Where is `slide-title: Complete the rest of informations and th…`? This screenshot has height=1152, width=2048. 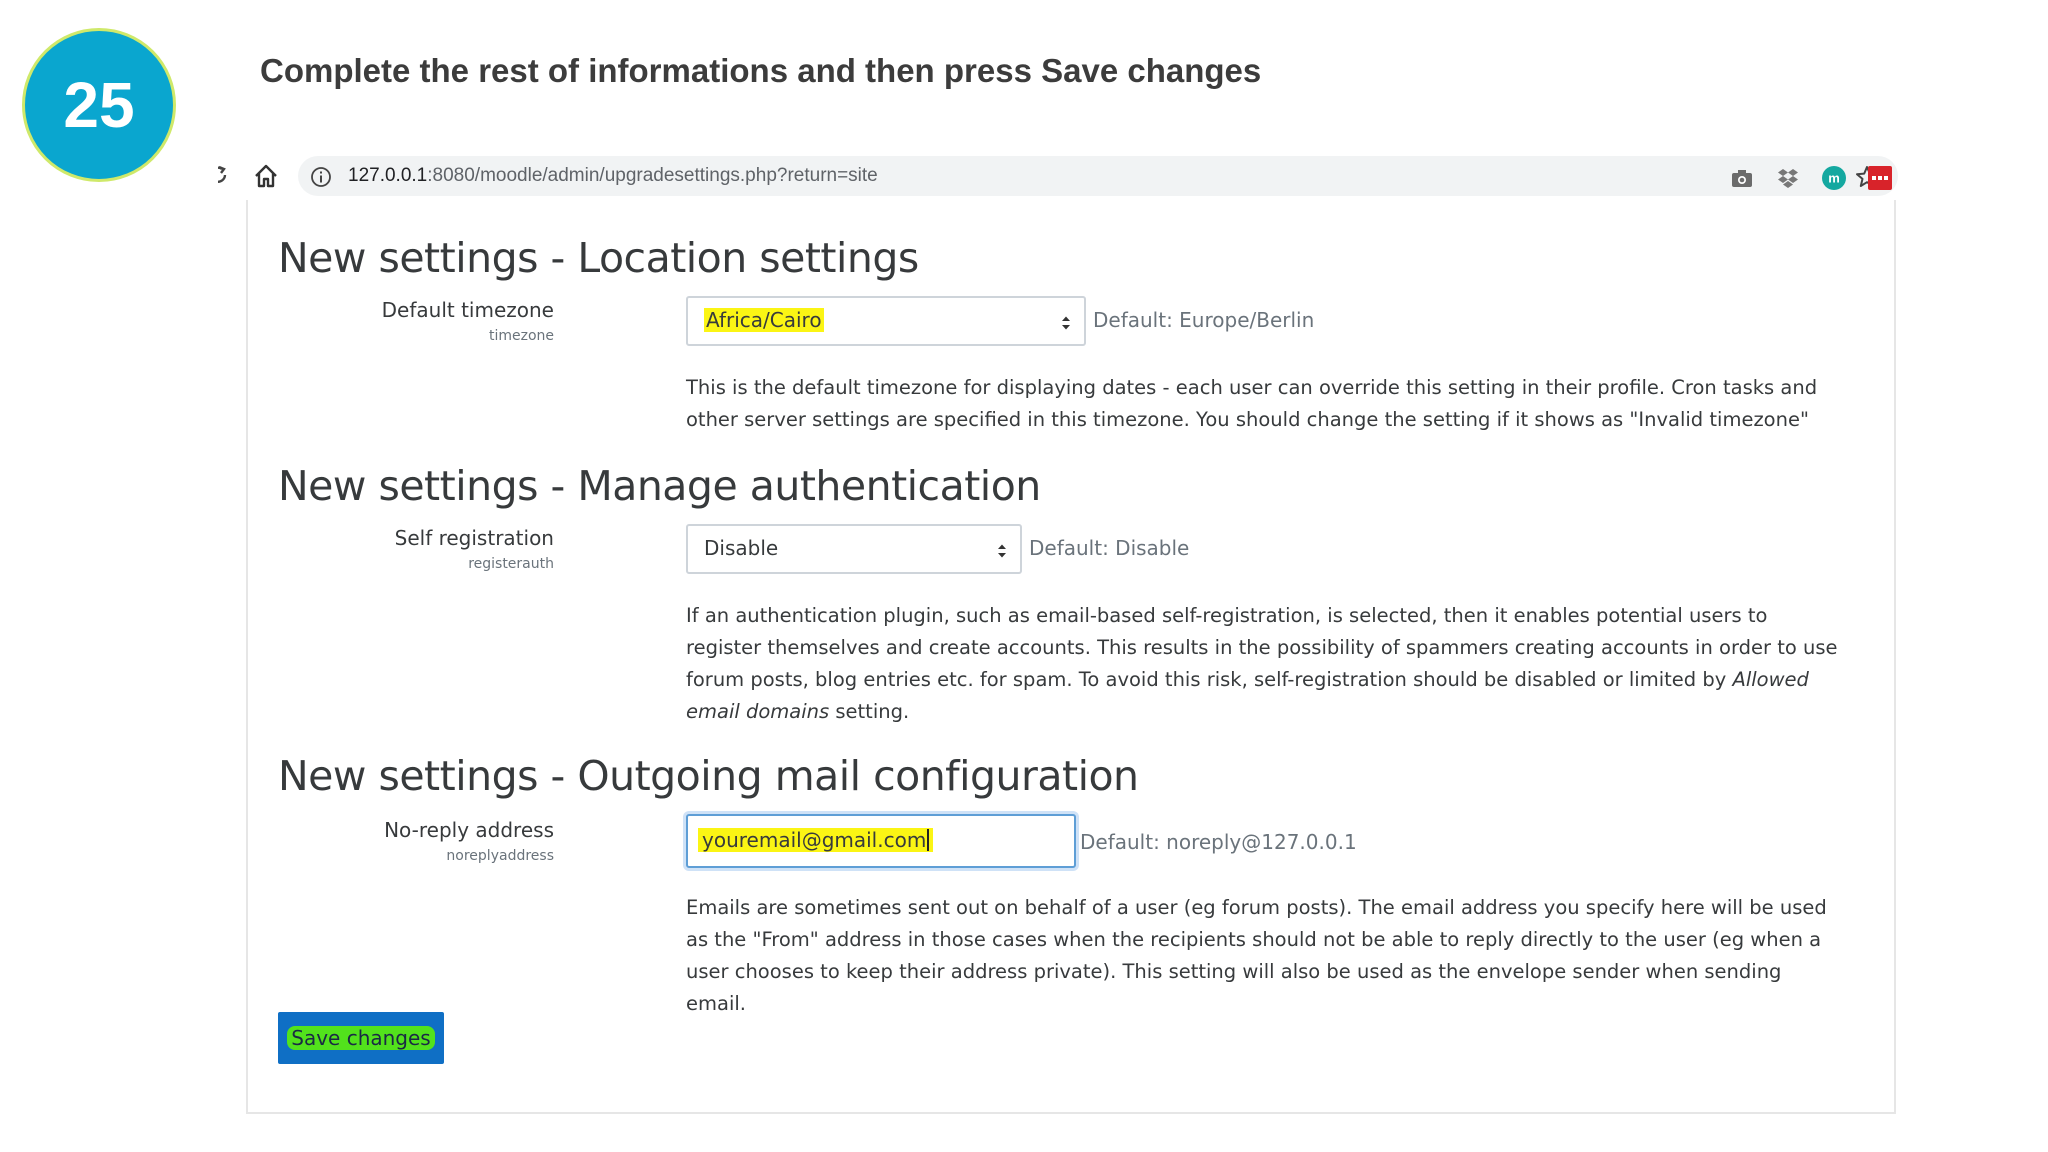 slide-title: Complete the rest of informations and th… is located at coordinates (761, 70).